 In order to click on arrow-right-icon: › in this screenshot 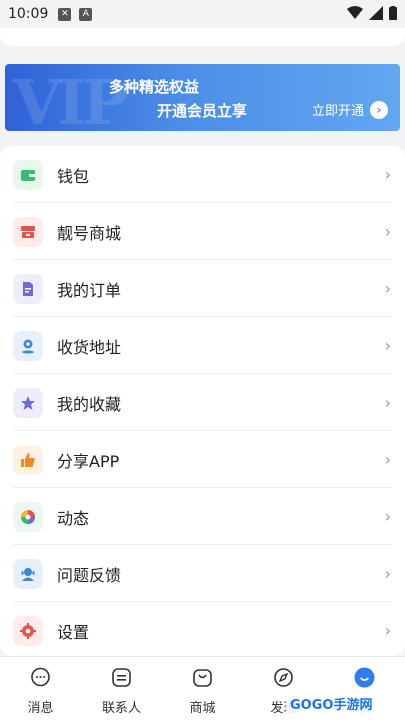, I will do `click(379, 109)`.